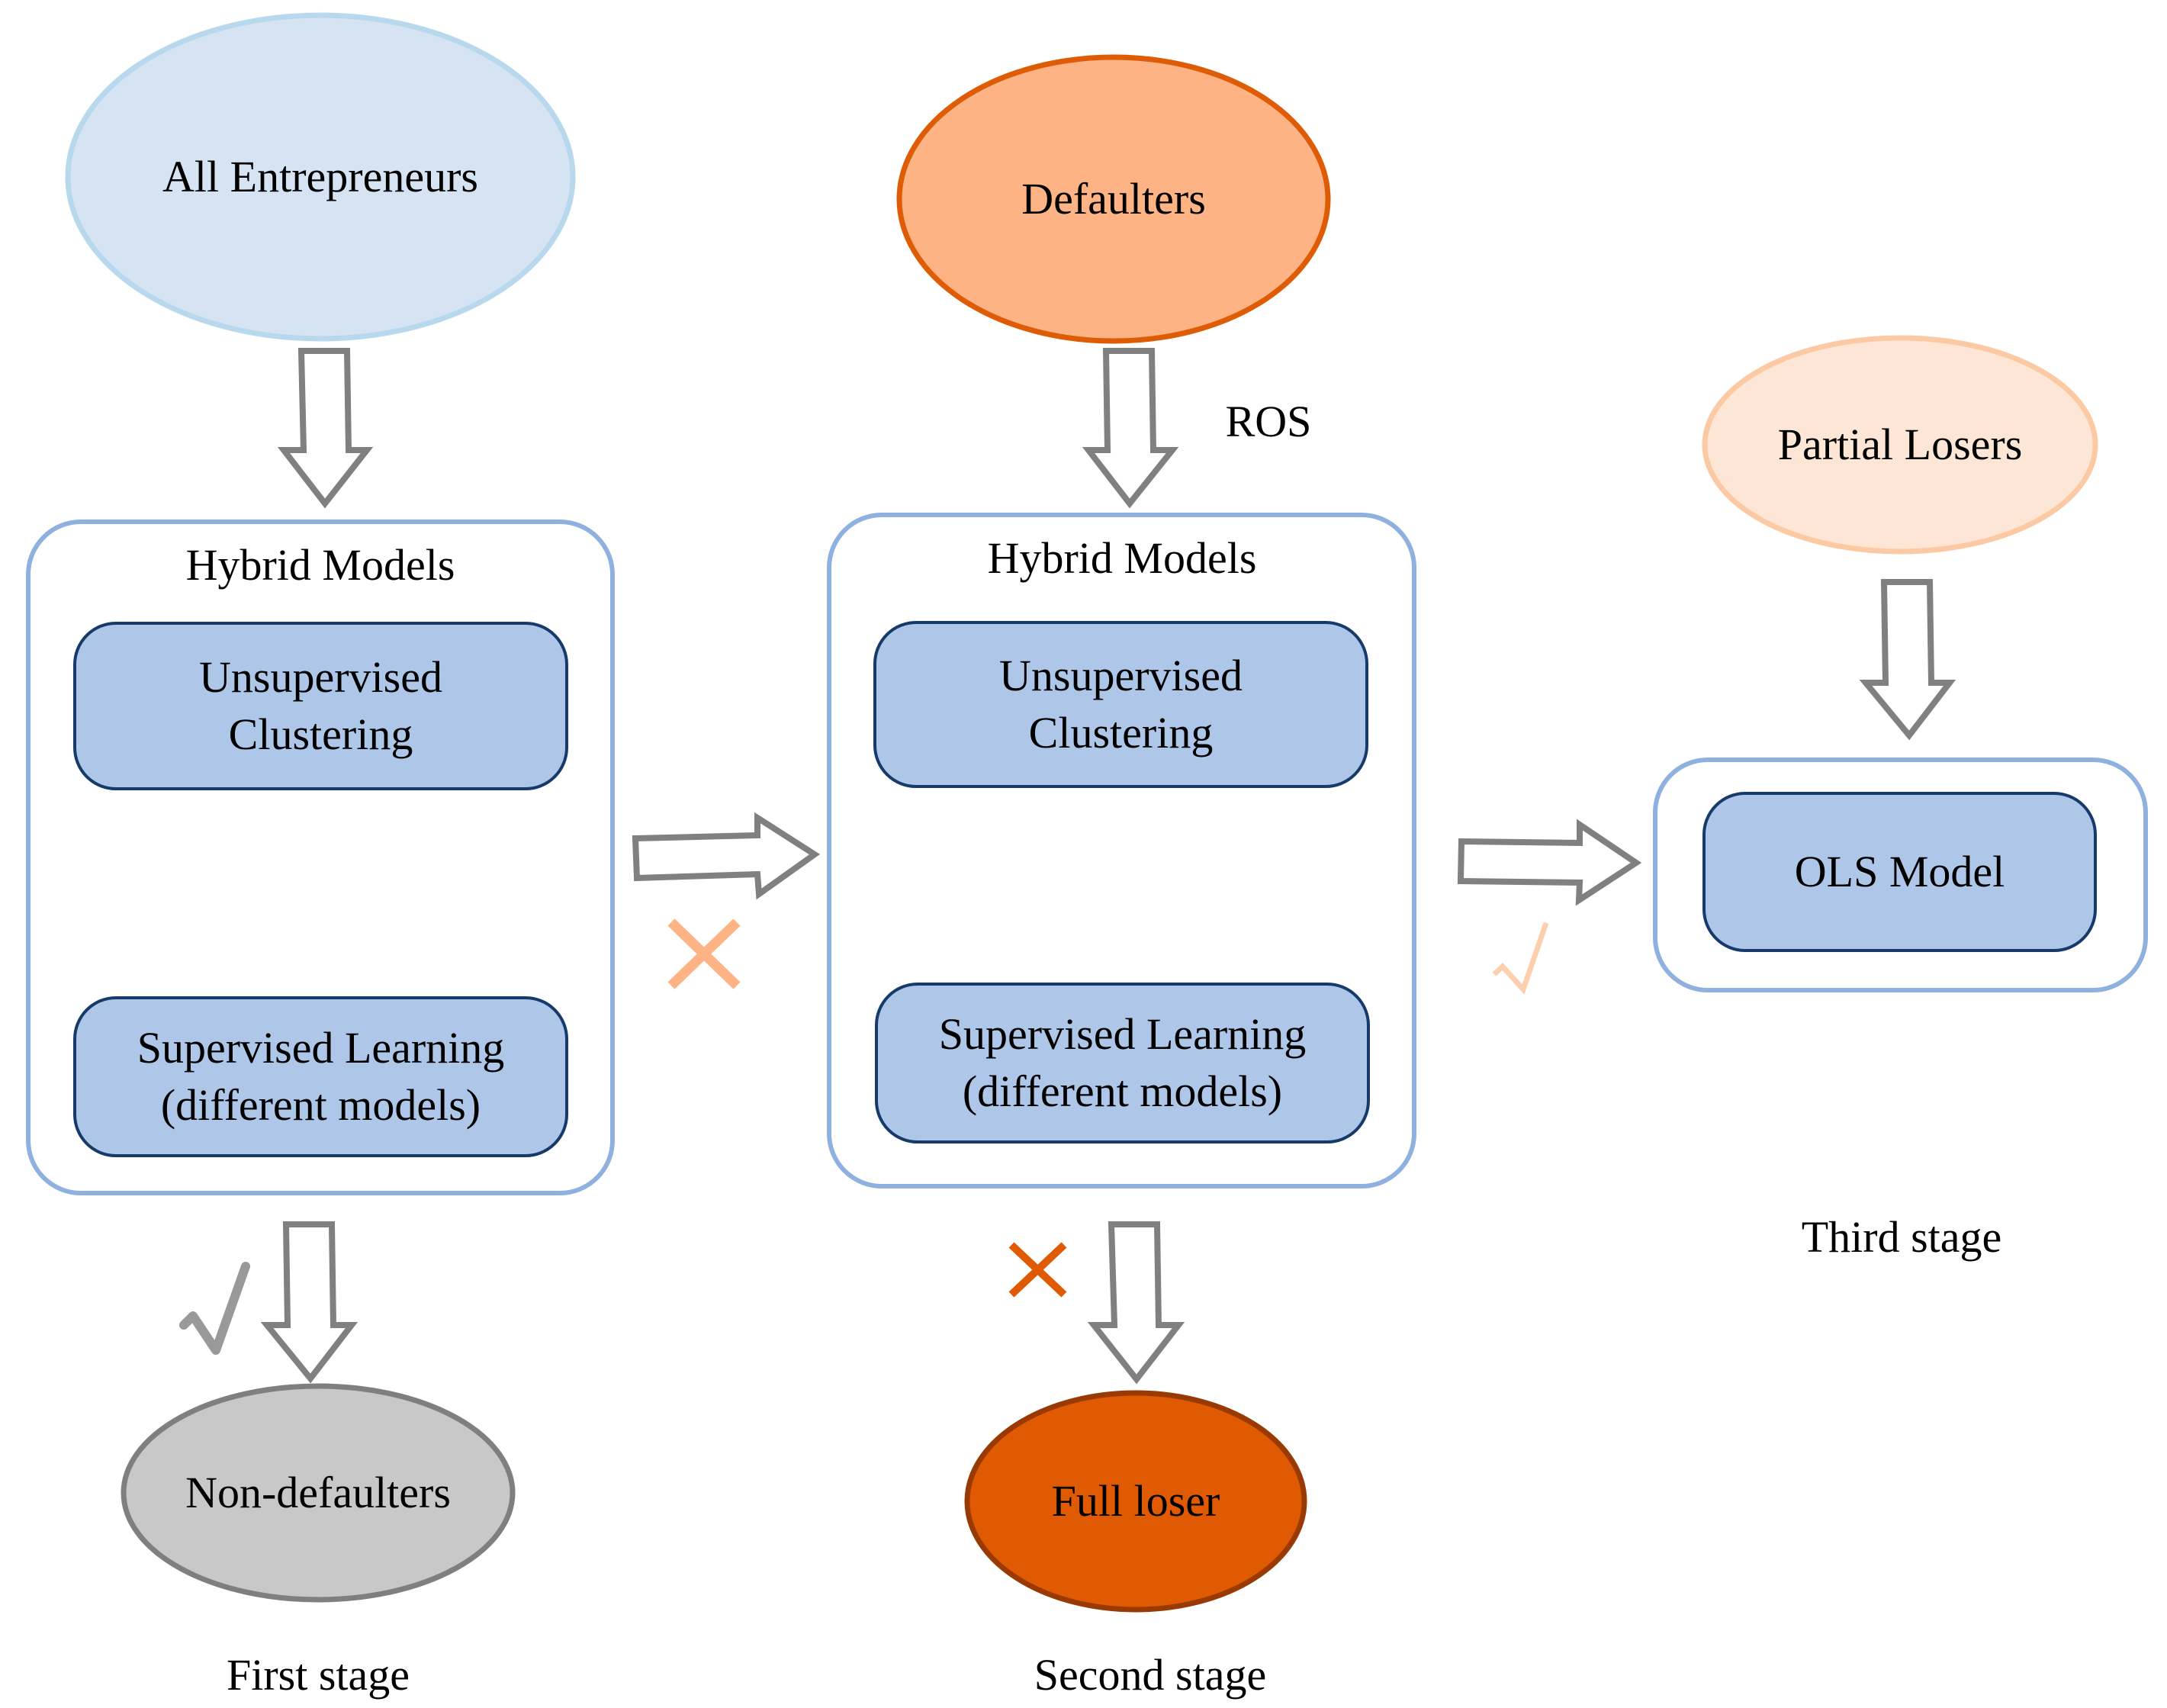 The width and height of the screenshot is (2167, 1708). What do you see at coordinates (320, 1104) in the screenshot?
I see `stage1-step2-line2: (different models)` at bounding box center [320, 1104].